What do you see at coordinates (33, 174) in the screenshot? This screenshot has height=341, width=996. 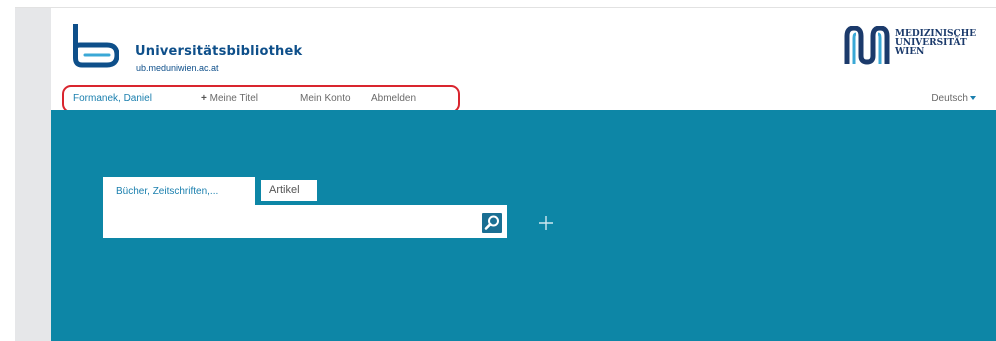 I see `left-gutter` at bounding box center [33, 174].